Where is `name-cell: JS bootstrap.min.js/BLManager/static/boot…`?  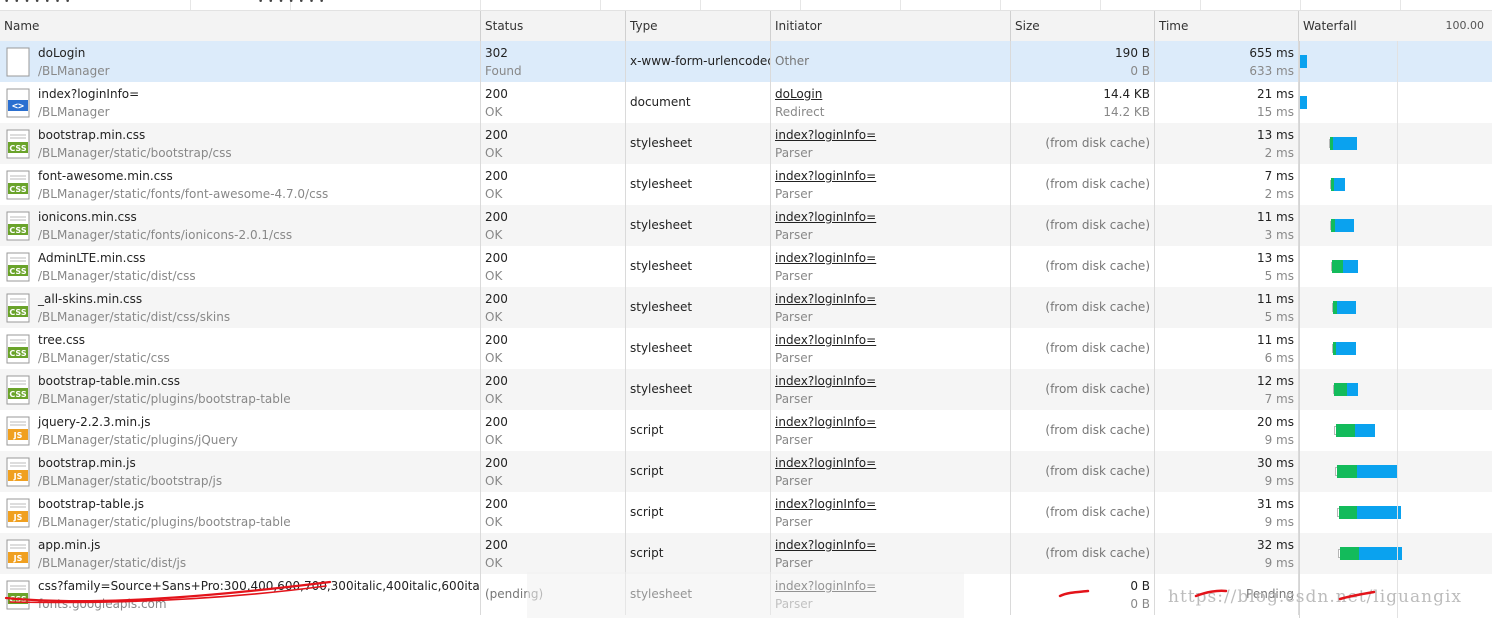 name-cell: JS bootstrap.min.js/BLManager/static/boot… is located at coordinates (240, 471).